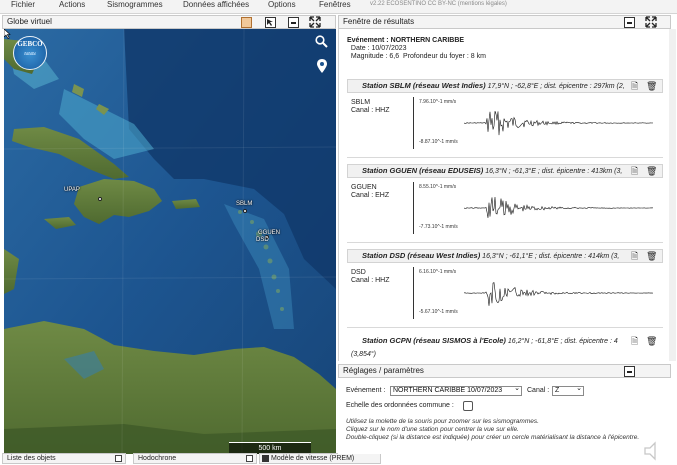 This screenshot has height=465, width=677. Describe the element at coordinates (438, 187) in the screenshot. I see `amplitude-max: 8.55.10^-1 mm/s` at that location.